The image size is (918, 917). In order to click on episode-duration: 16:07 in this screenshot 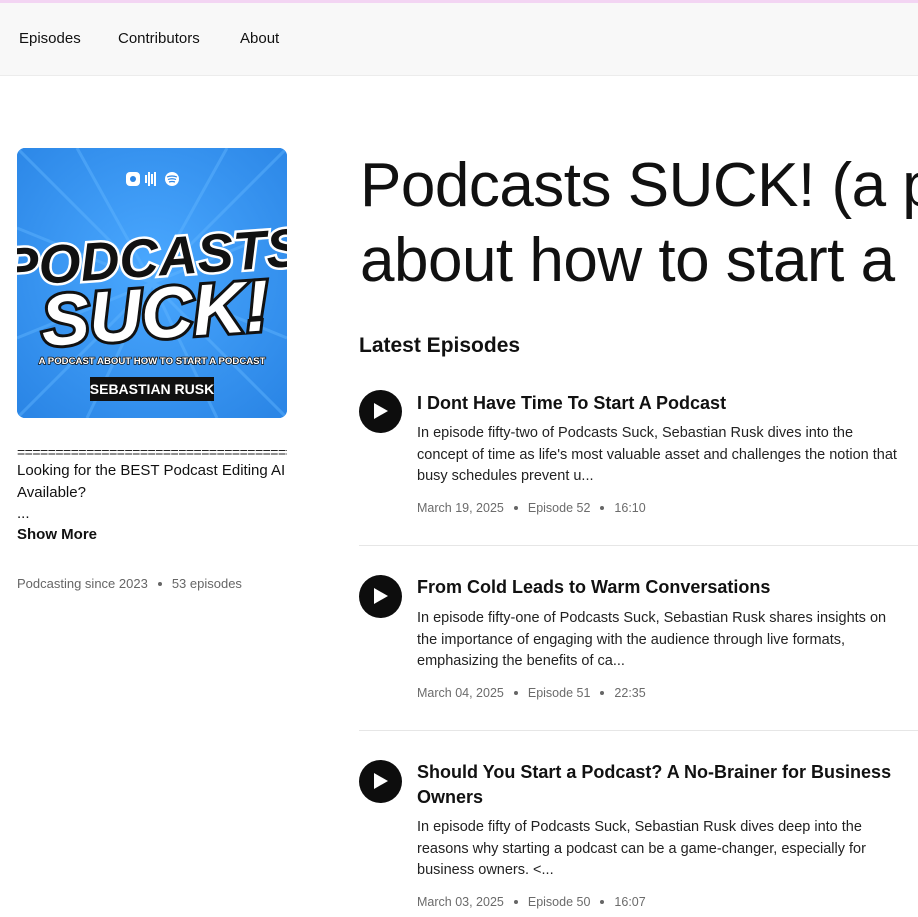, I will do `click(630, 902)`.